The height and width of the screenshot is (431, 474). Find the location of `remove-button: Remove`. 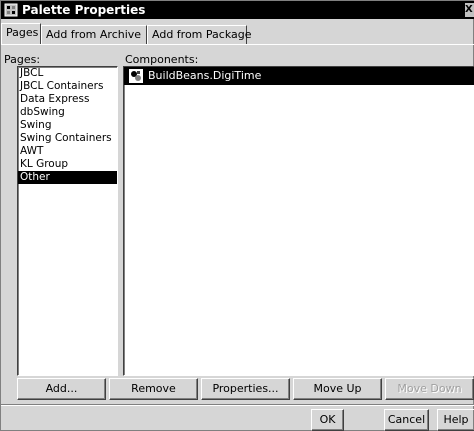

remove-button: Remove is located at coordinates (153, 389).